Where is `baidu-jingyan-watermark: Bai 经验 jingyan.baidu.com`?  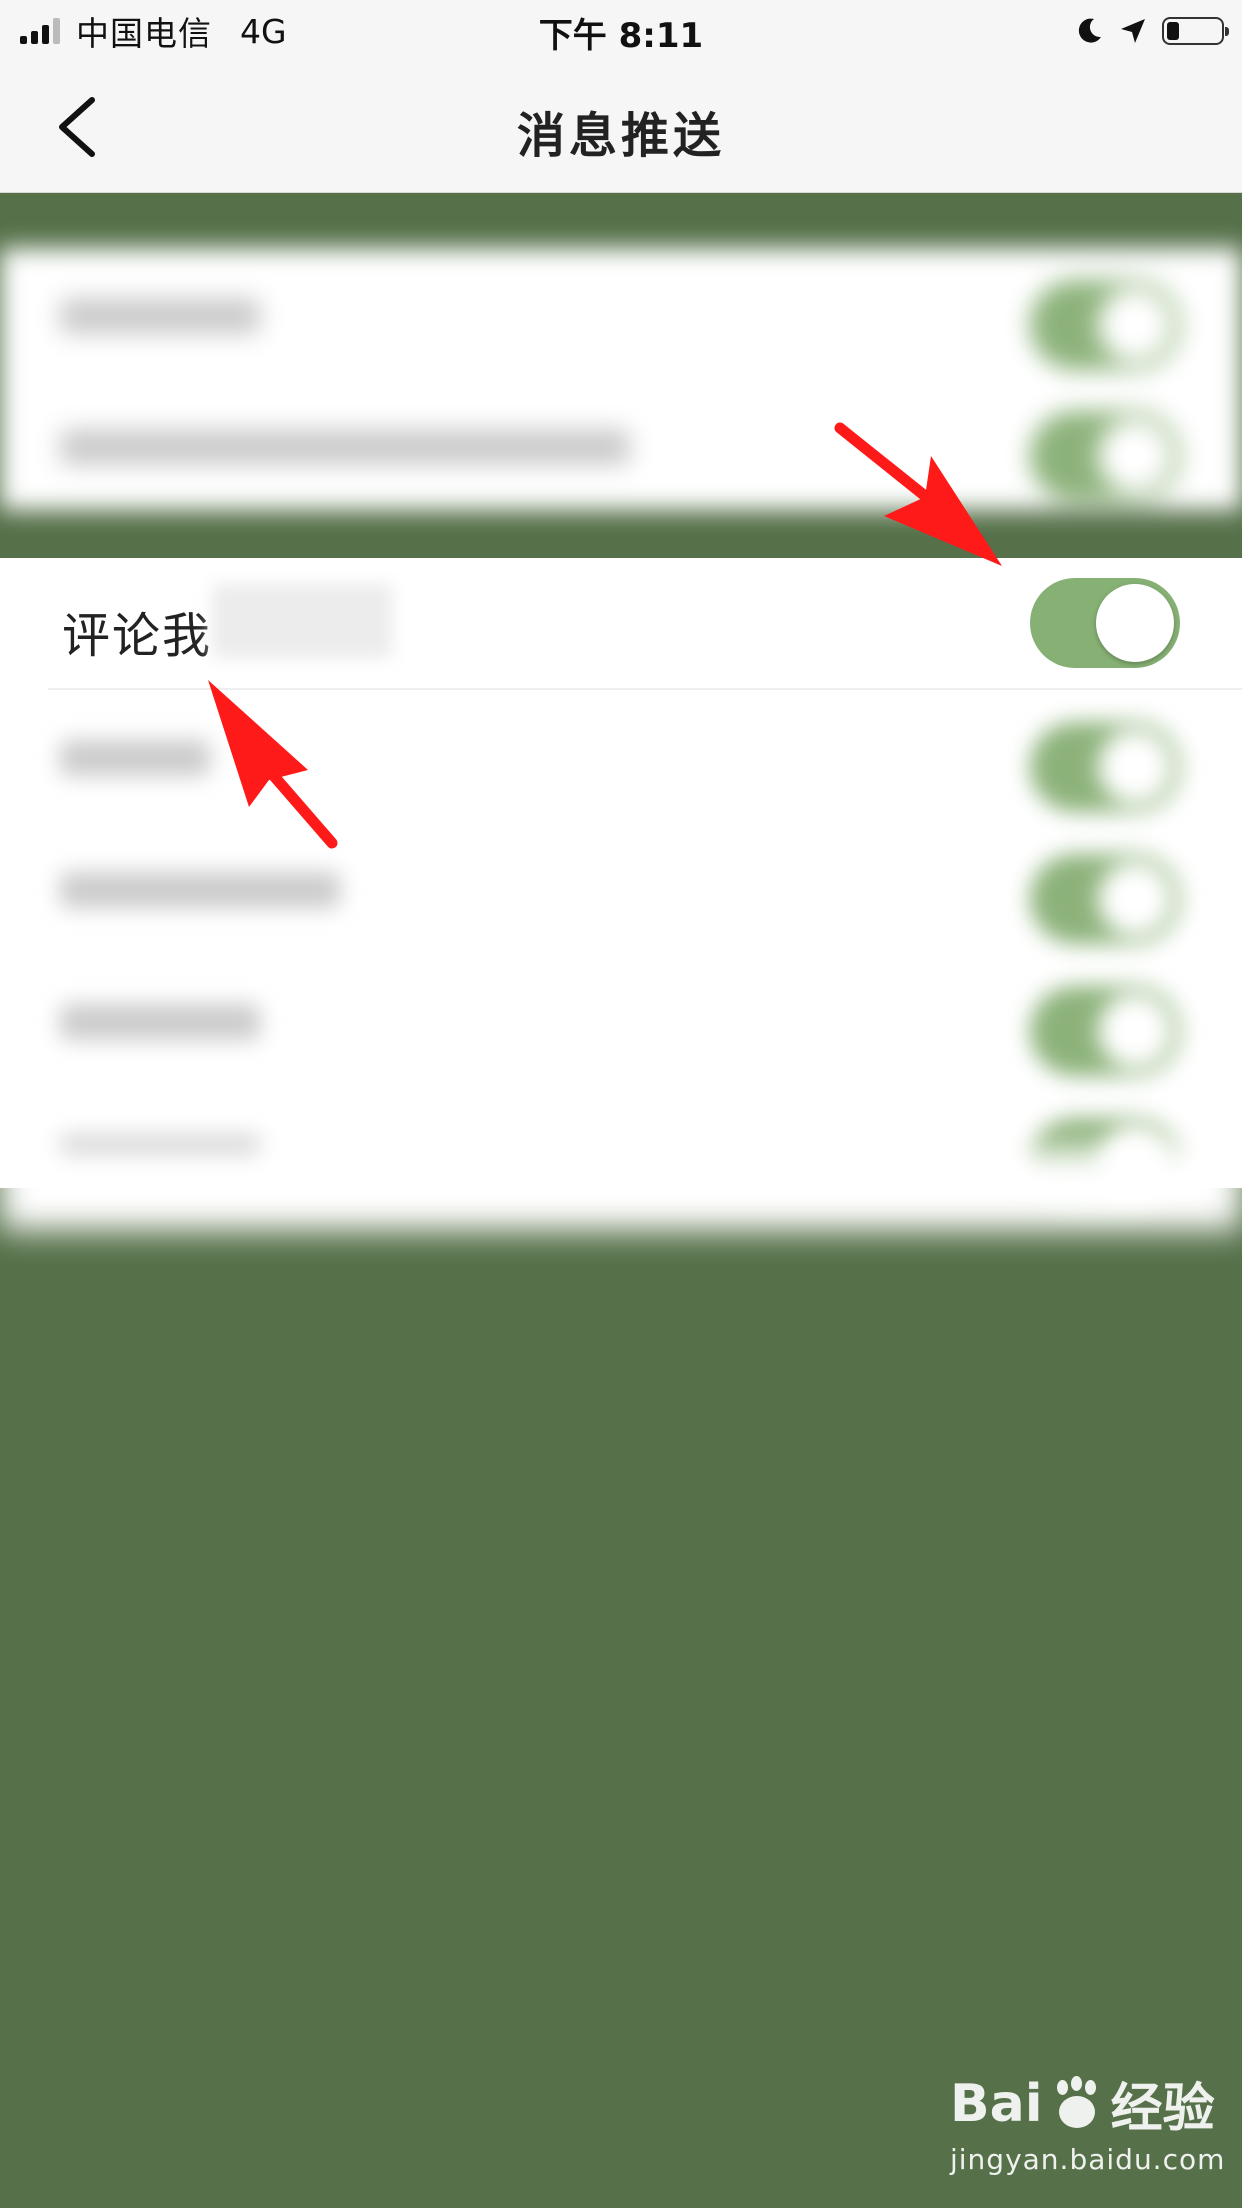 baidu-jingyan-watermark: Bai 经验 jingyan.baidu.com is located at coordinates (1088, 2121).